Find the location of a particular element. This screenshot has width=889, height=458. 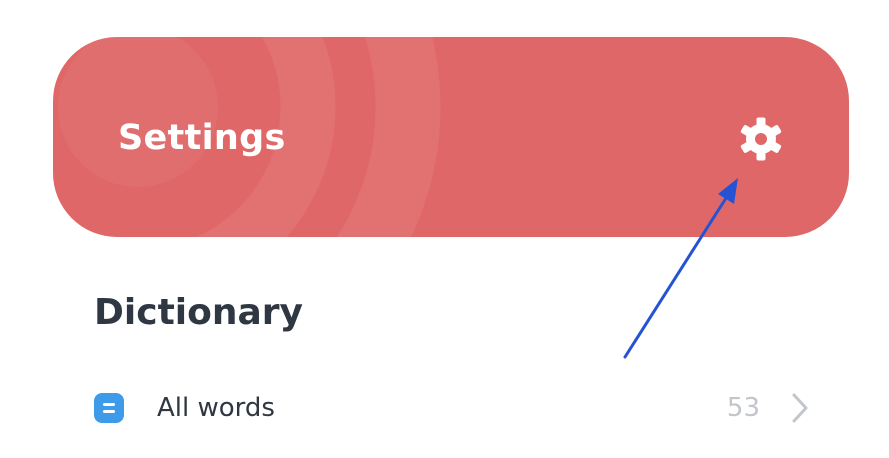

settings-title: Settings is located at coordinates (202, 138).